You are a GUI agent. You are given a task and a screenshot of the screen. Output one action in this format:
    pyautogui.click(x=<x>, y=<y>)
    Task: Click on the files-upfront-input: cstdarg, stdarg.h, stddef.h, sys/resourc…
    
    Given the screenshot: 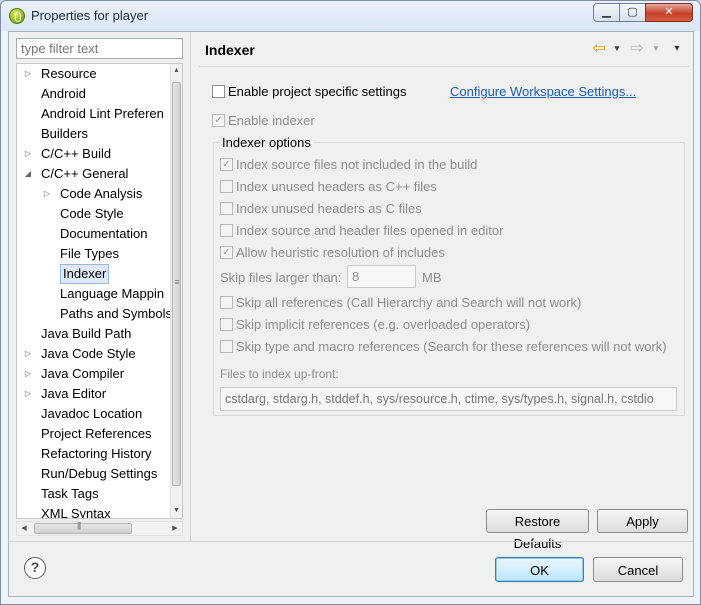 What is the action you would take?
    pyautogui.click(x=448, y=399)
    